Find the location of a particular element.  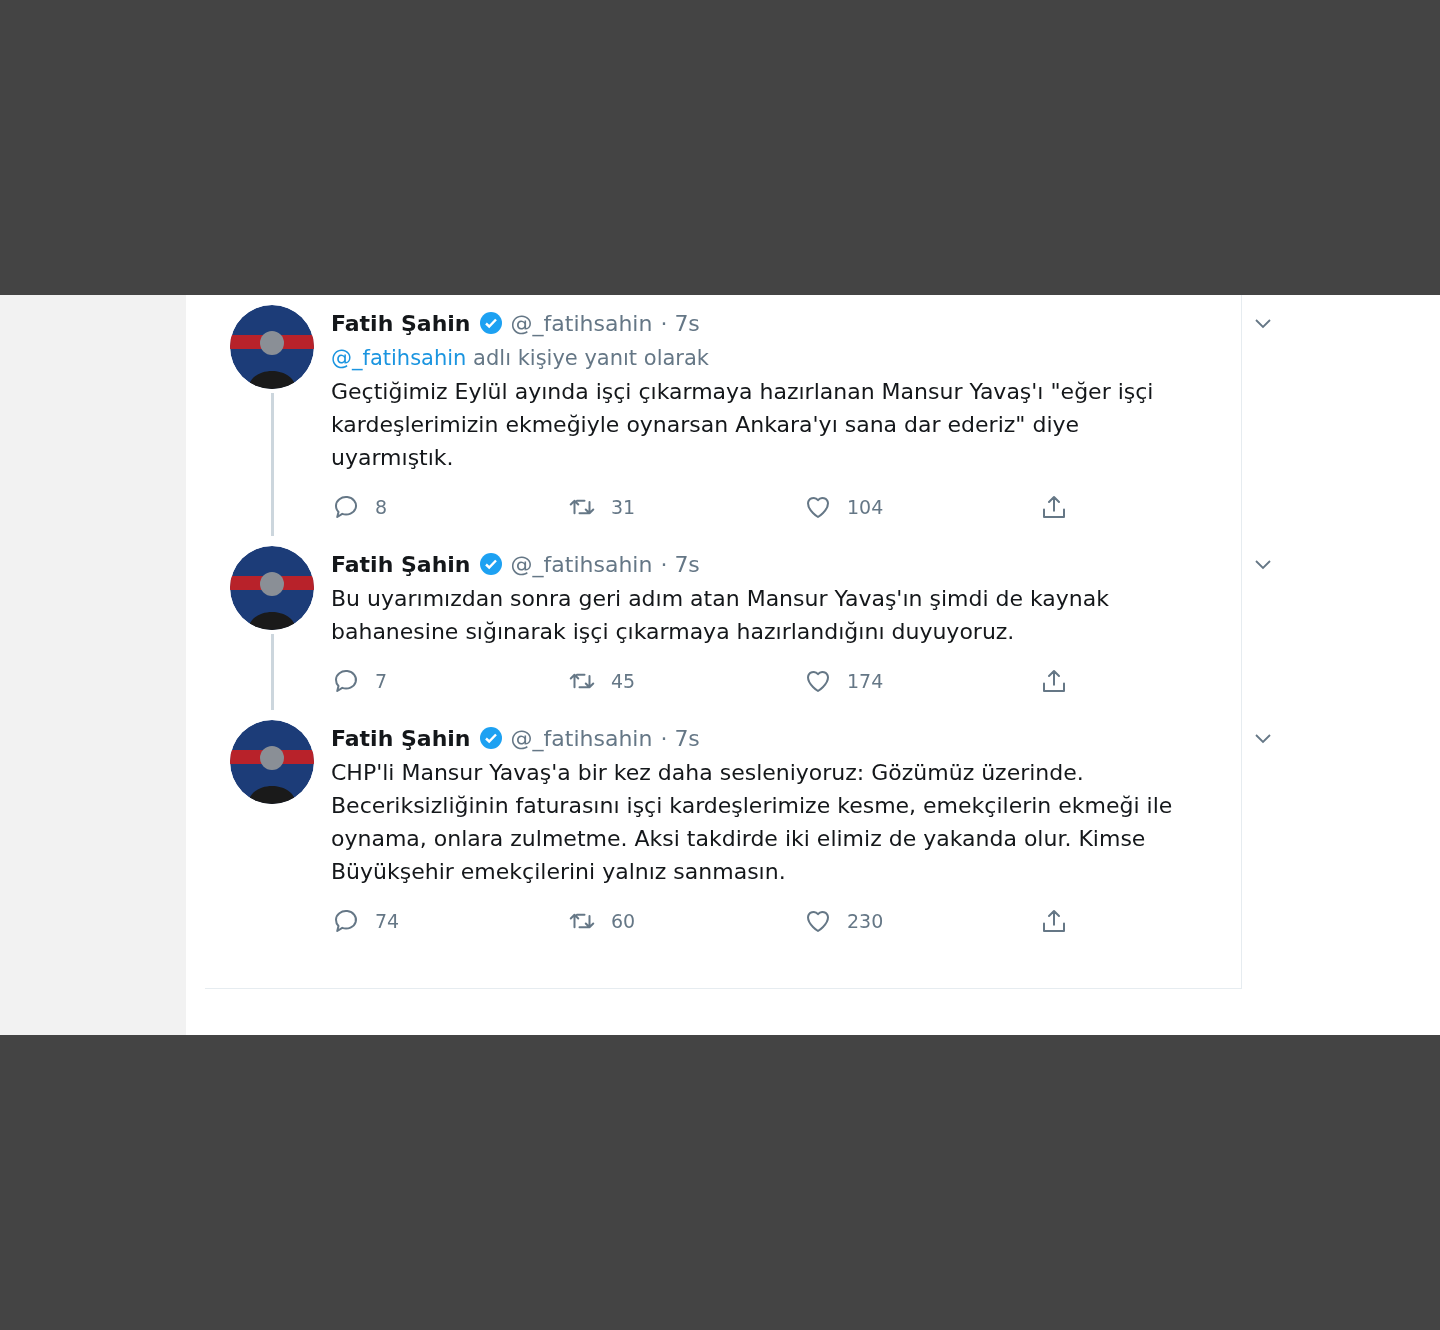

retweet-count: 31 is located at coordinates (623, 507).